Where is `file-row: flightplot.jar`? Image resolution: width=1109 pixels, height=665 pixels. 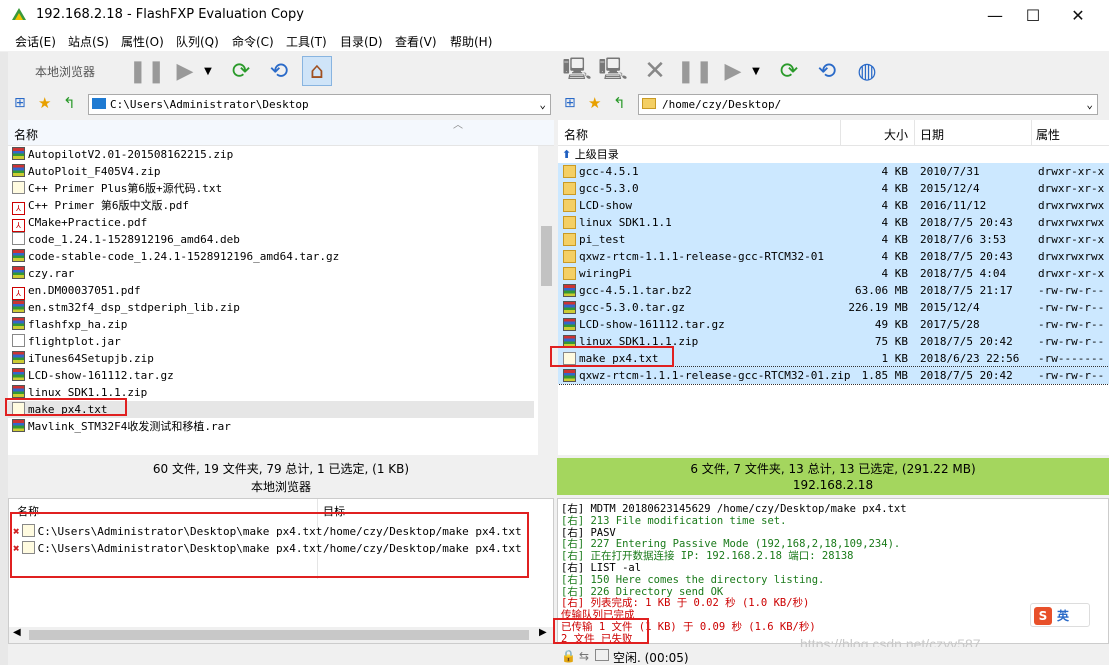
file-row: flightplot.jar is located at coordinates (275, 341).